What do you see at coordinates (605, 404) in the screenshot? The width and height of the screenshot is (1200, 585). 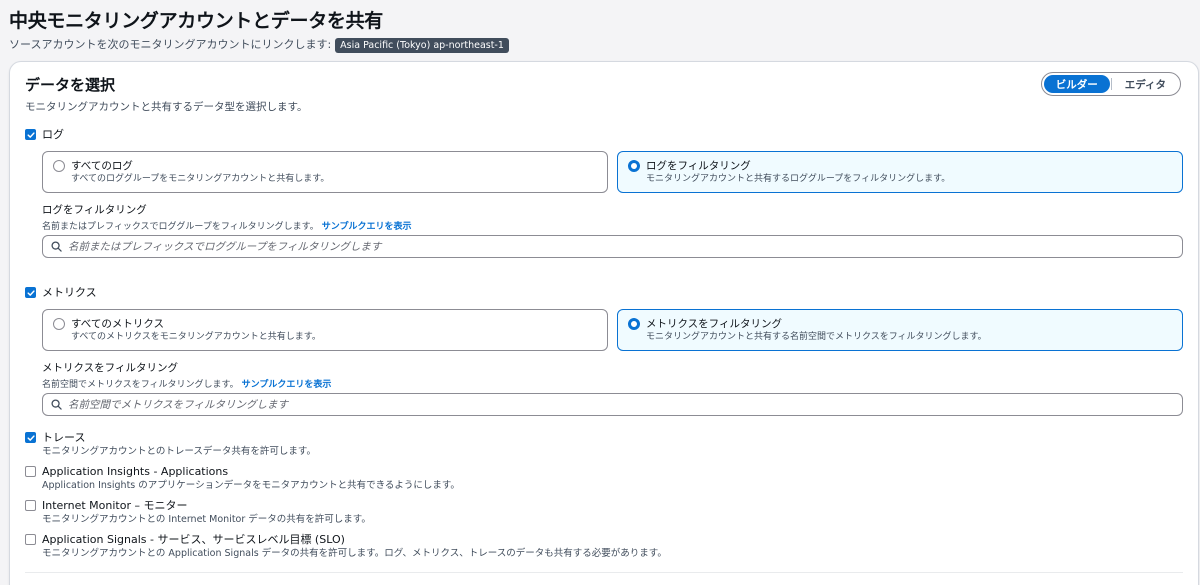 I see `metrics-filter-input` at bounding box center [605, 404].